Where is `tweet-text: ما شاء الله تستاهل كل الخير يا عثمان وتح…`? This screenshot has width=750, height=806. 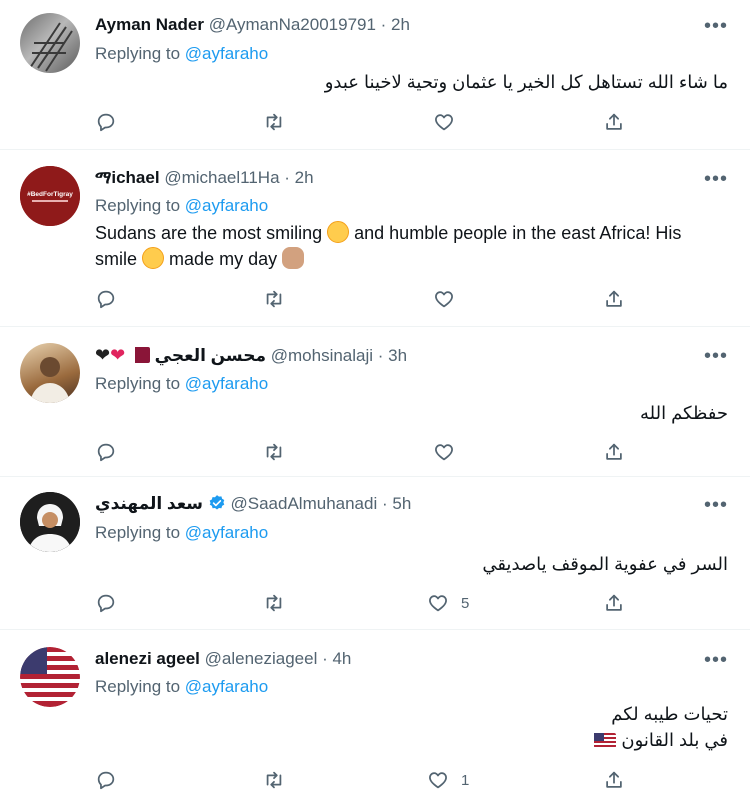
tweet-text: ما شاء الله تستاهل كل الخير يا عثمان وتح… is located at coordinates (526, 82).